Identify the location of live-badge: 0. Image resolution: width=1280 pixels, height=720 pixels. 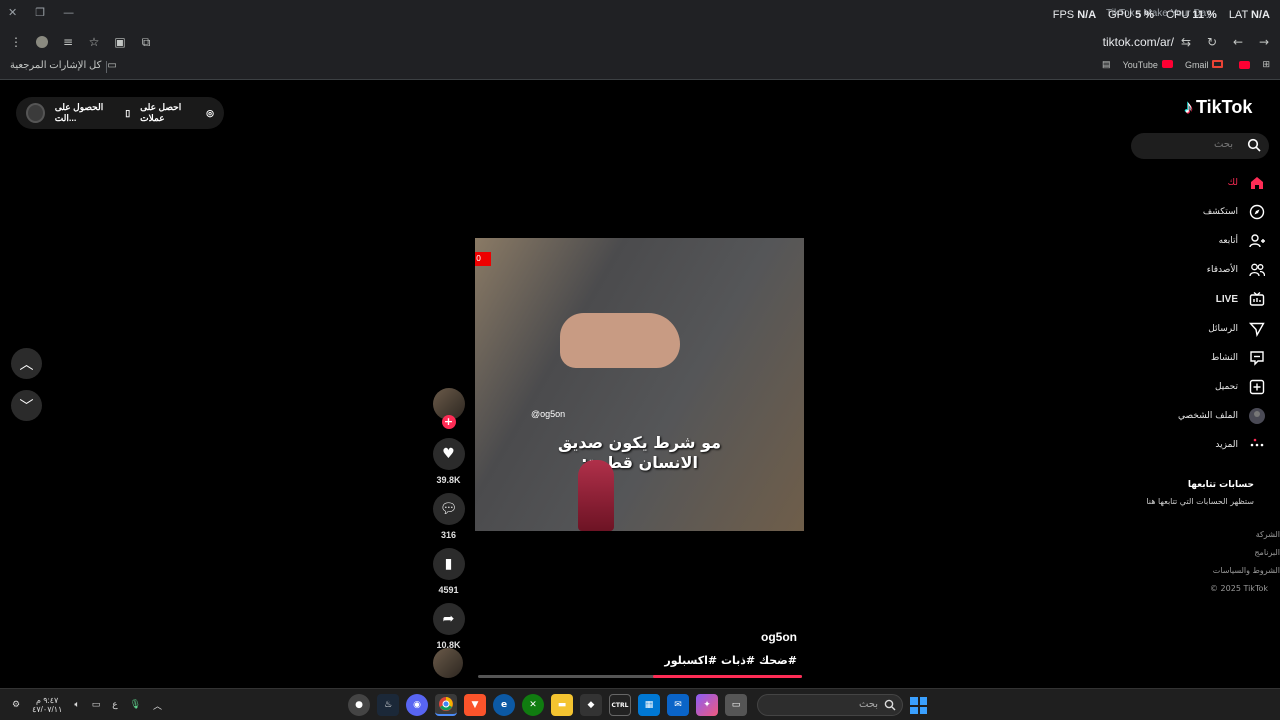
(483, 259).